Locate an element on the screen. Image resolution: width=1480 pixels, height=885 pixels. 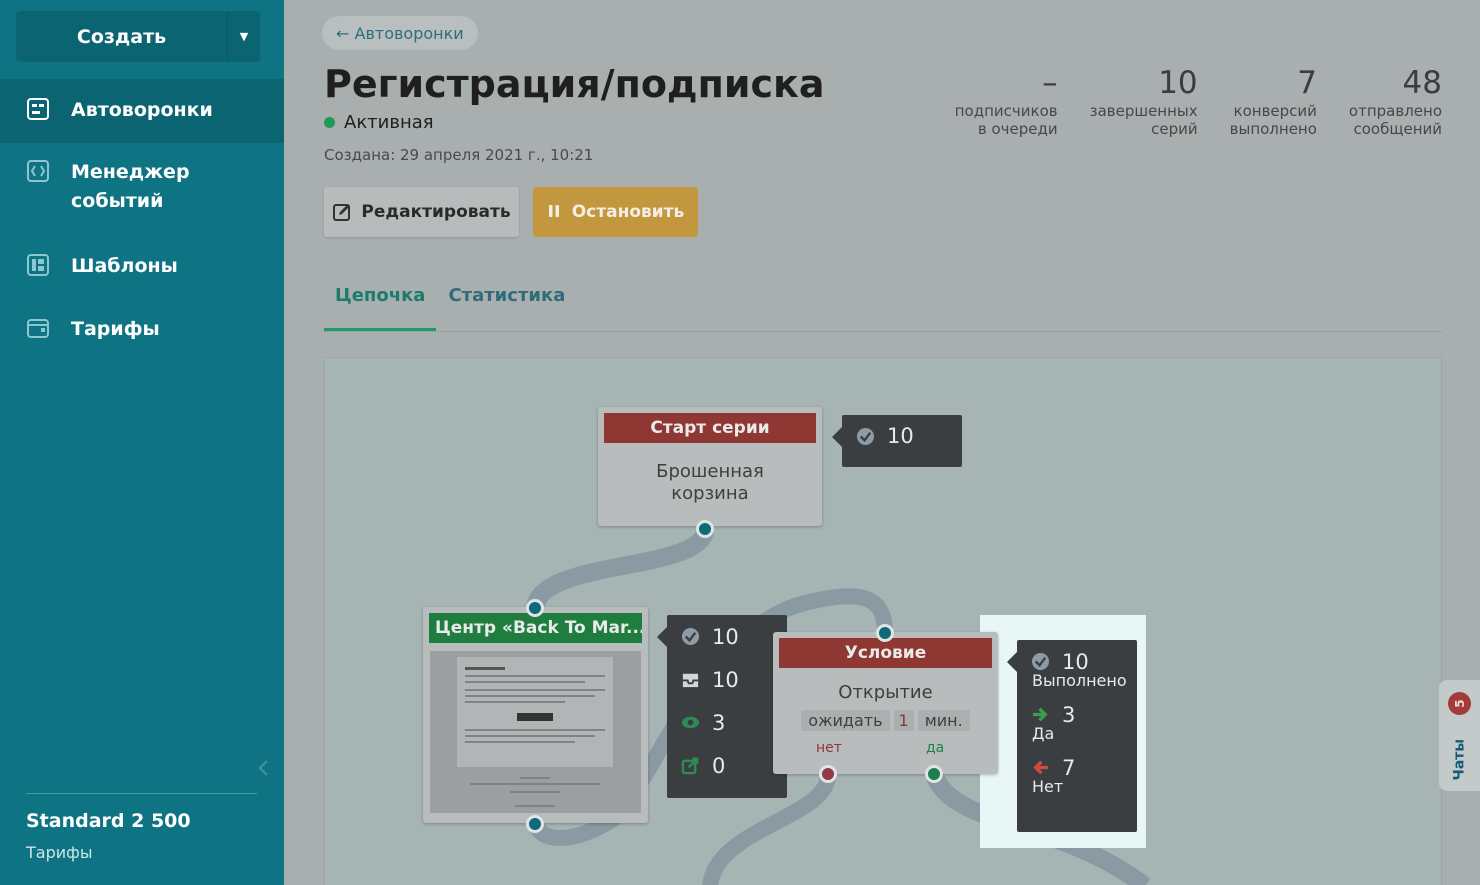
wait-unit: мин. is located at coordinates (943, 720).